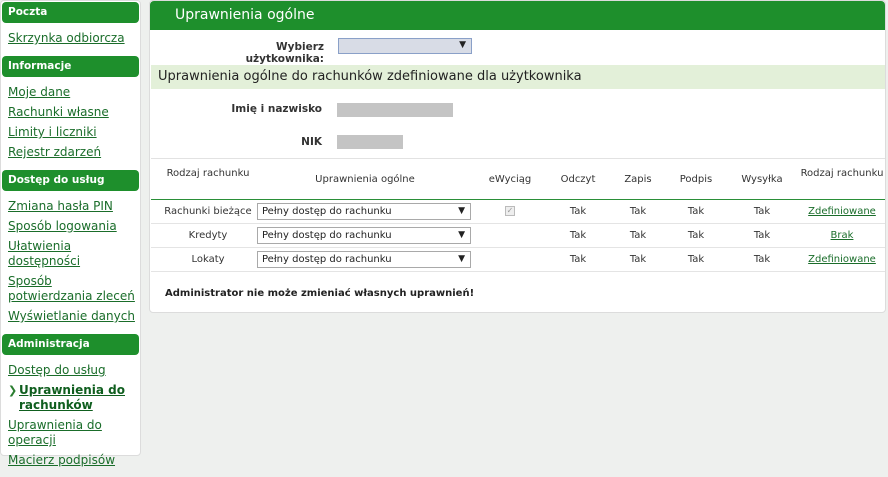 The width and height of the screenshot is (888, 477). What do you see at coordinates (517, 15) in the screenshot?
I see `page-title: Uprawnienia ogólne` at bounding box center [517, 15].